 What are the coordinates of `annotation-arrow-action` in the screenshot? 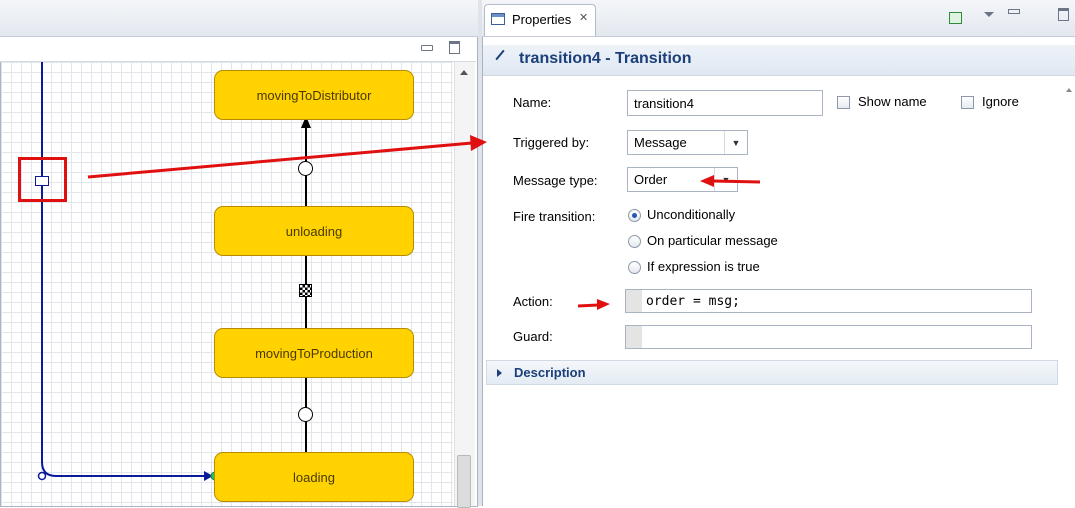 It's located at (593, 304).